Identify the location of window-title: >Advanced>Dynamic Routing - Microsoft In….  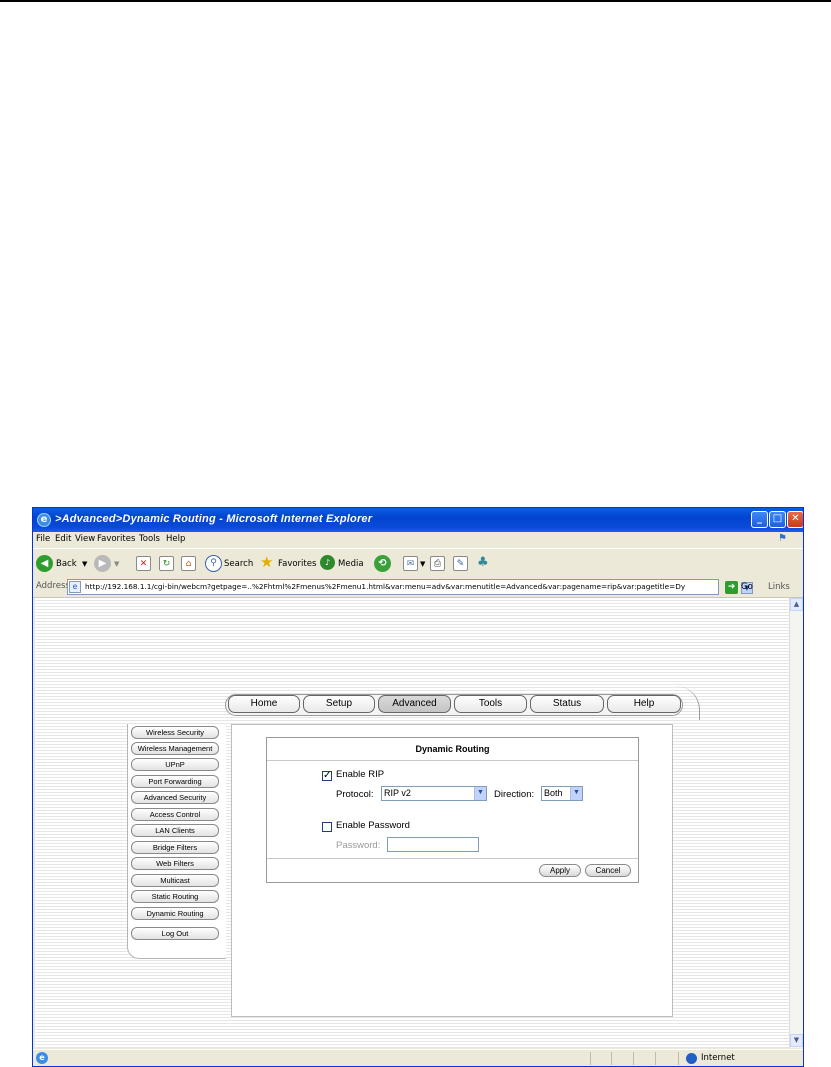
(214, 519).